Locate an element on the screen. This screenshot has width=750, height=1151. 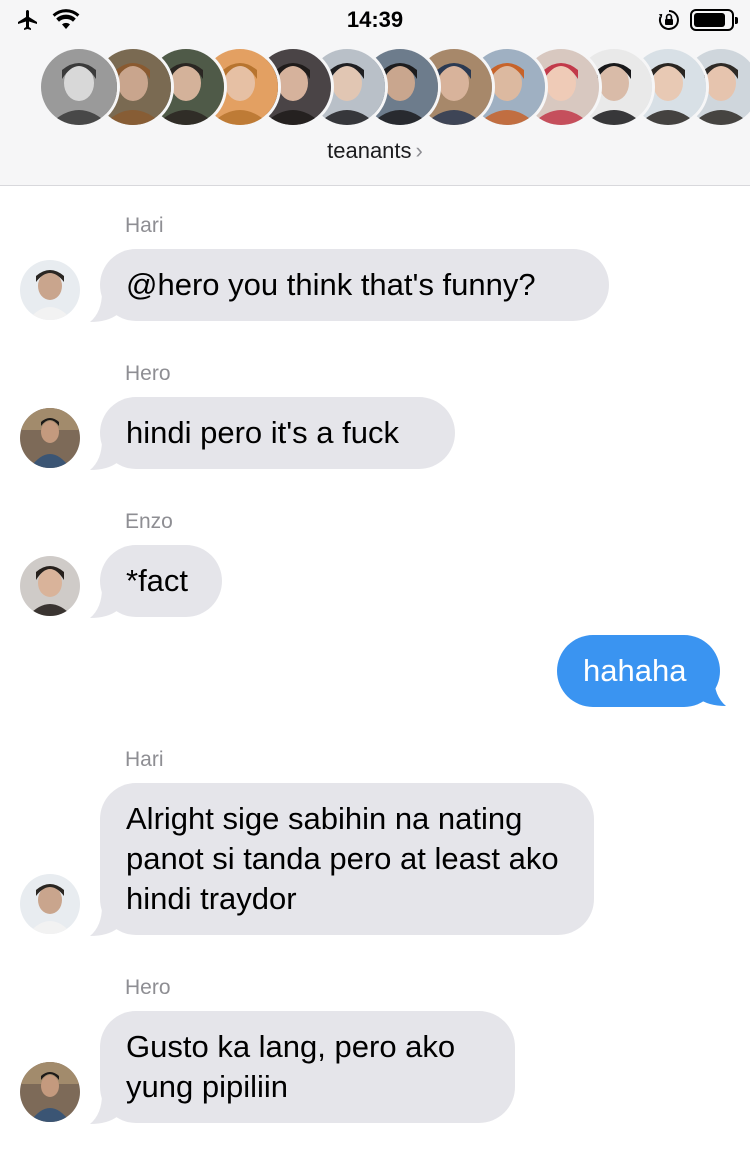
status-right is located at coordinates (698, 20).